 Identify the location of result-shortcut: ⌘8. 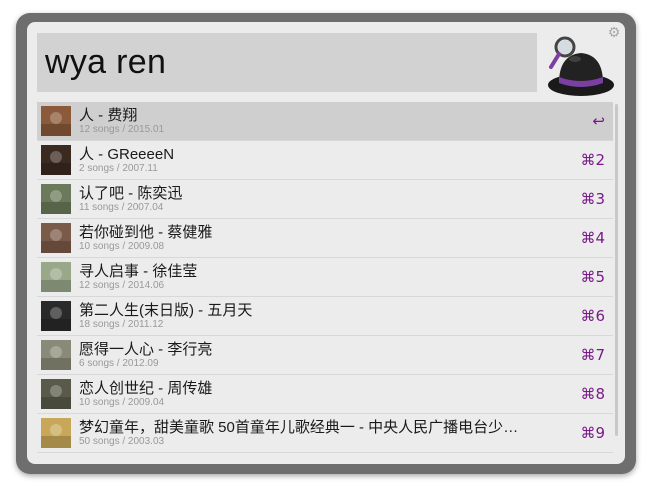
(592, 394).